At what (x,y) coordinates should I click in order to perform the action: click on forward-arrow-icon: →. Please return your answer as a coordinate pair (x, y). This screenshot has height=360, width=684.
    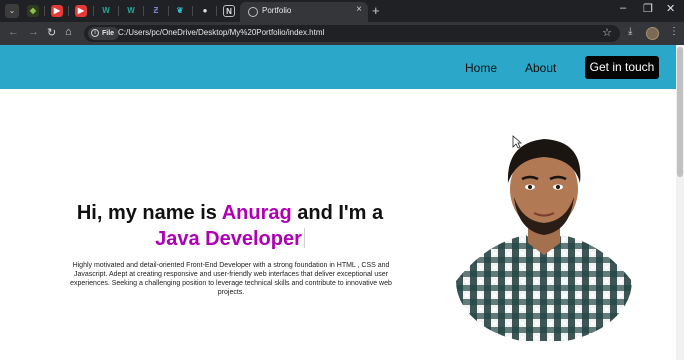
    Looking at the image, I should click on (33, 32).